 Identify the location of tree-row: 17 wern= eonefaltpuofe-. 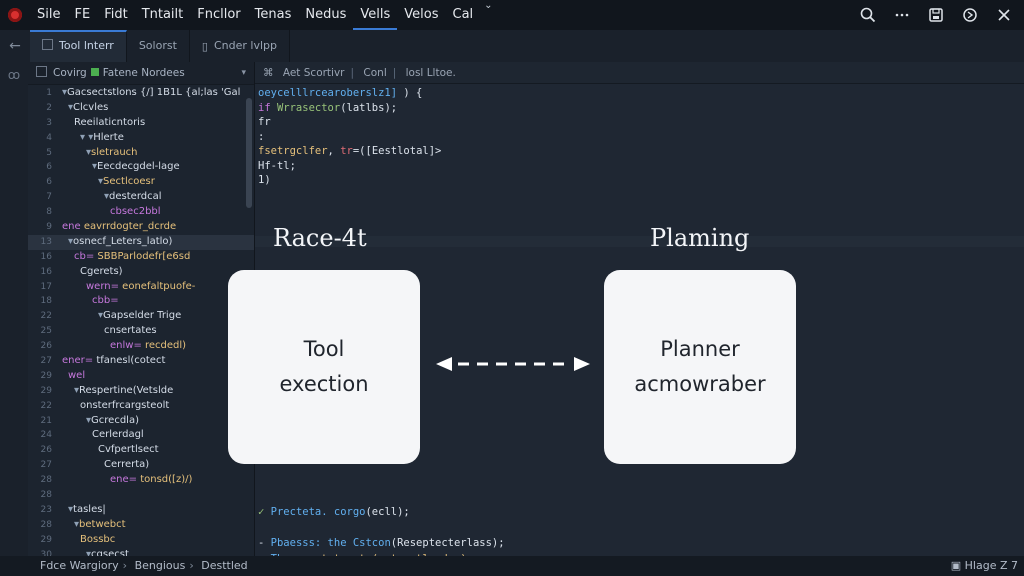
(141, 287).